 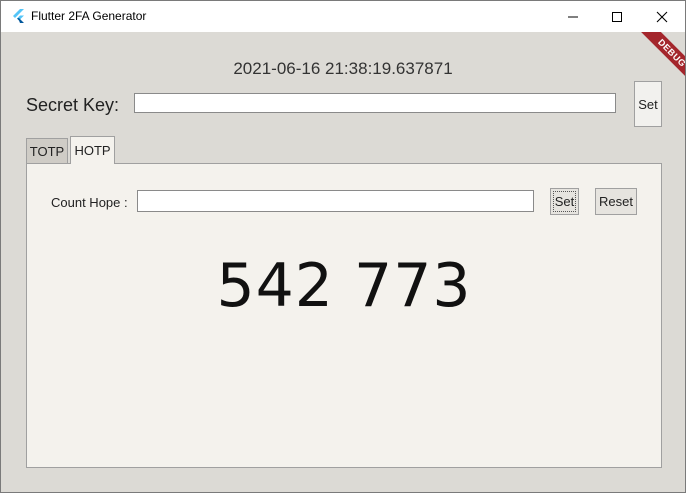 I want to click on close-icon, so click(x=662, y=17).